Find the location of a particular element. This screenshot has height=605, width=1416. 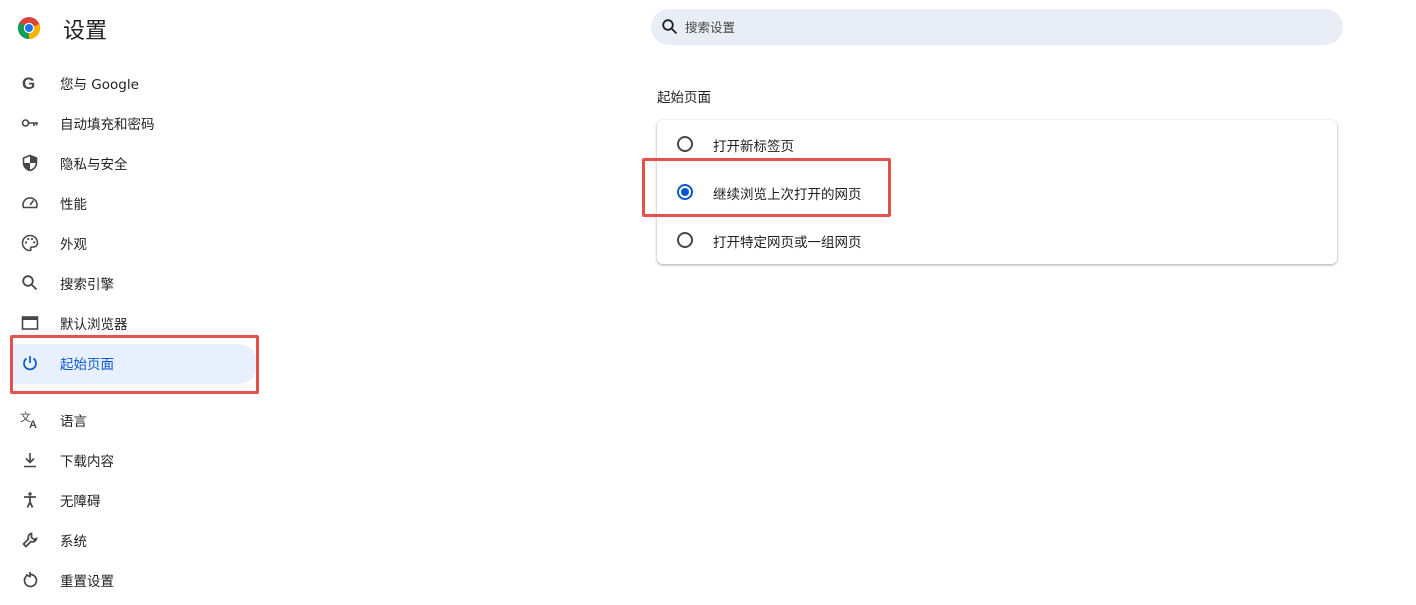

sidebar-item-reset-settings: 重置设置 is located at coordinates (130, 580).